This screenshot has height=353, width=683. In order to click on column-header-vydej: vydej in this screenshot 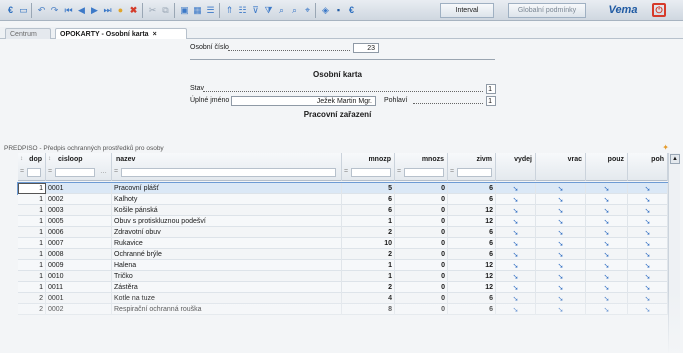, I will do `click(516, 167)`.